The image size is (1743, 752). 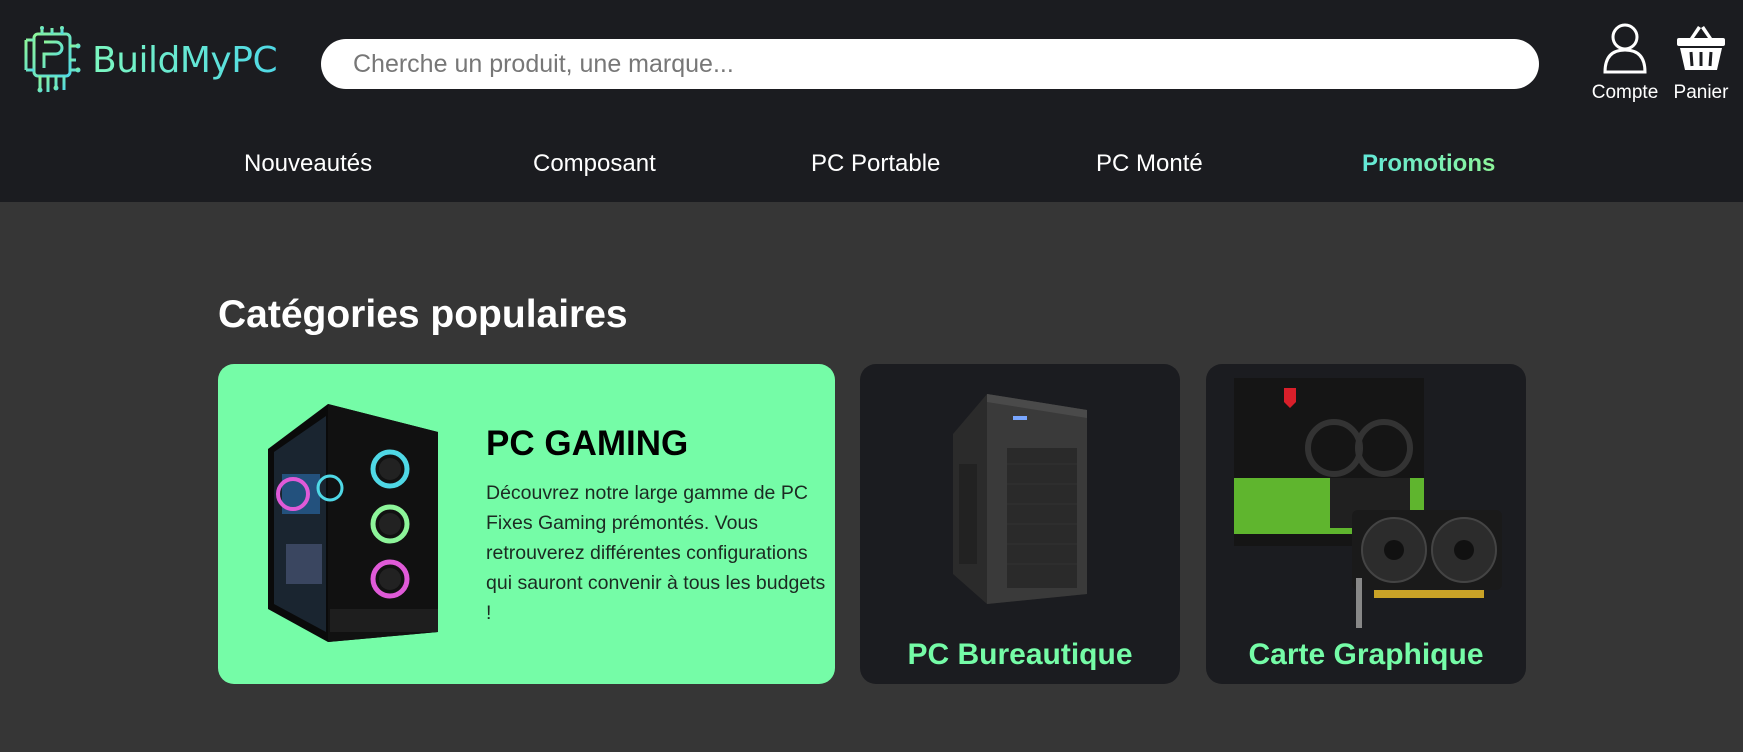 What do you see at coordinates (1625, 48) in the screenshot?
I see `user-icon` at bounding box center [1625, 48].